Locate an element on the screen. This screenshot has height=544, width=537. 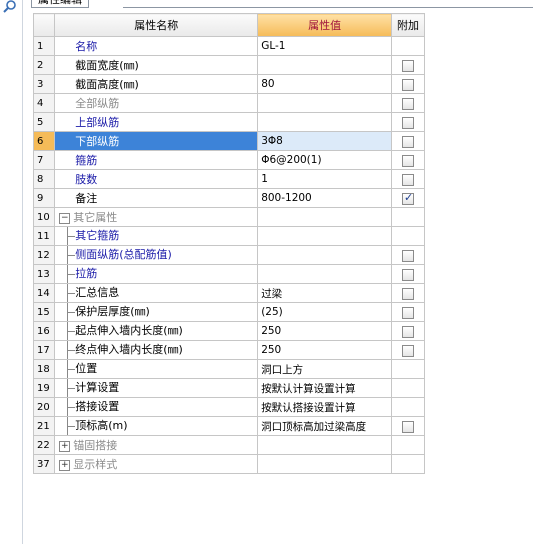
tab-property-editor: 属性编辑 is located at coordinates (60, 4).